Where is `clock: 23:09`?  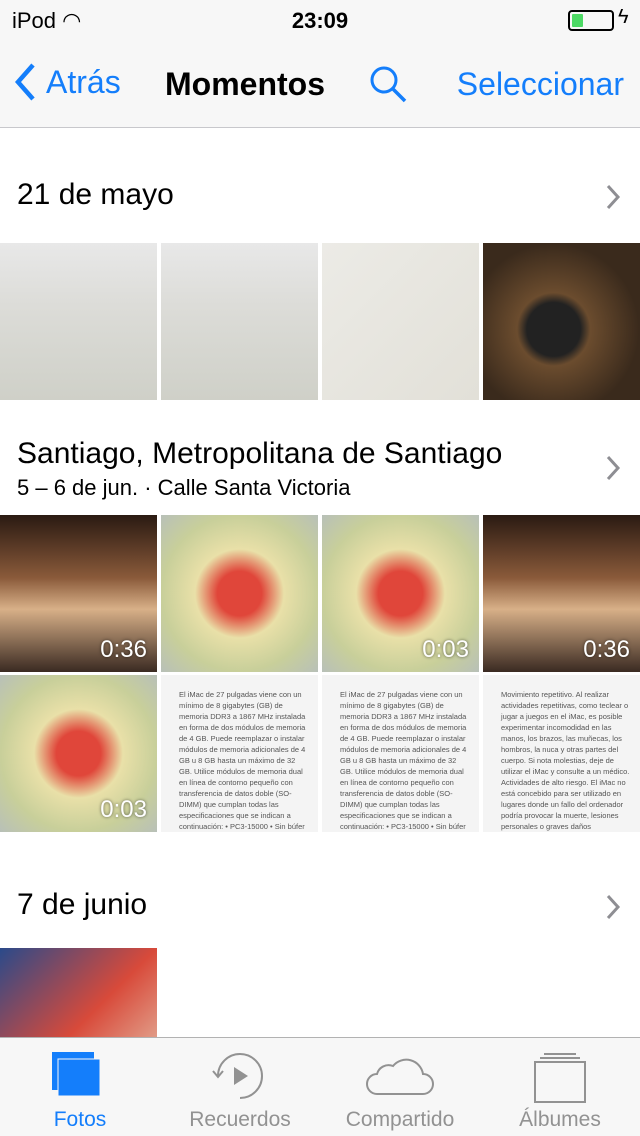 clock: 23:09 is located at coordinates (320, 20).